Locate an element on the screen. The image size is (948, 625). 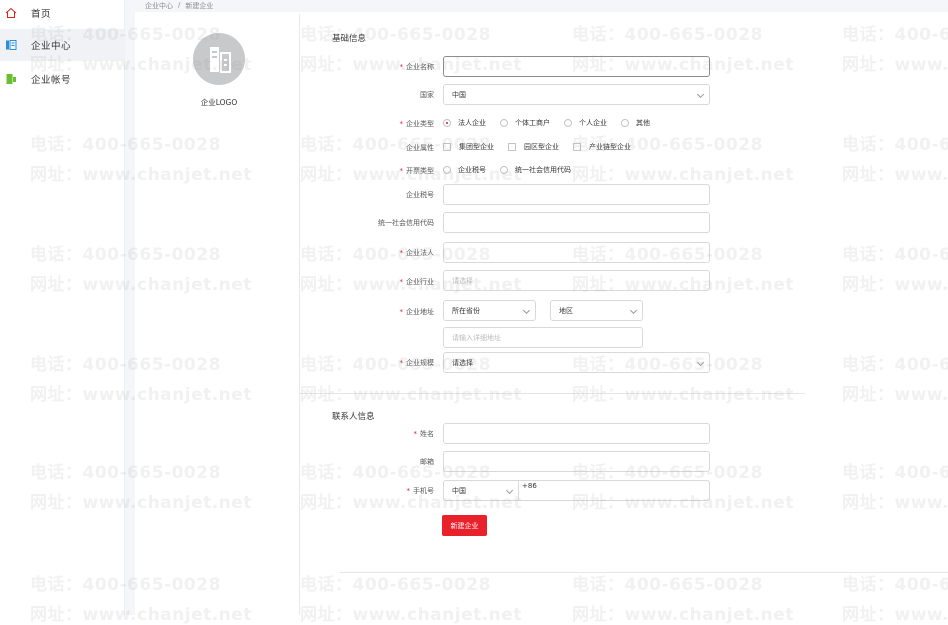
account-icon is located at coordinates (11, 79).